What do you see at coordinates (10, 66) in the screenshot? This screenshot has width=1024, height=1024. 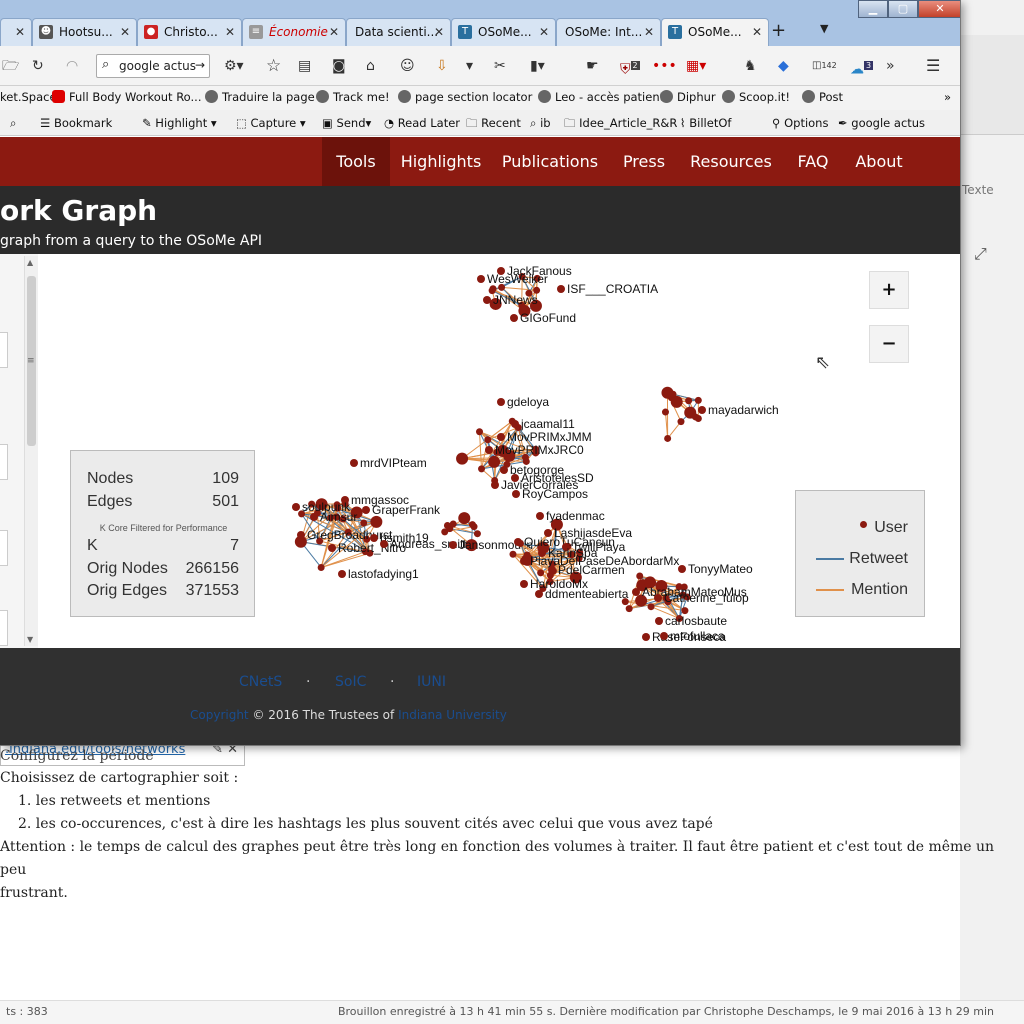 I see `folder-icon: 🗁` at bounding box center [10, 66].